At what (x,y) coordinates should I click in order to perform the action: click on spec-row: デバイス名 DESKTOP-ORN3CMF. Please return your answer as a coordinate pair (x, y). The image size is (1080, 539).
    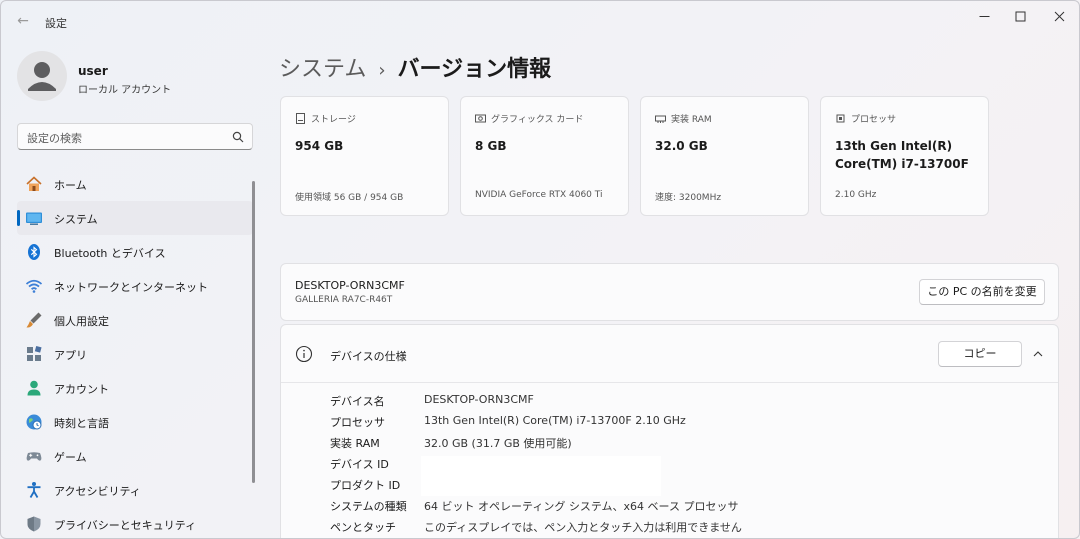
    Looking at the image, I should click on (680, 401).